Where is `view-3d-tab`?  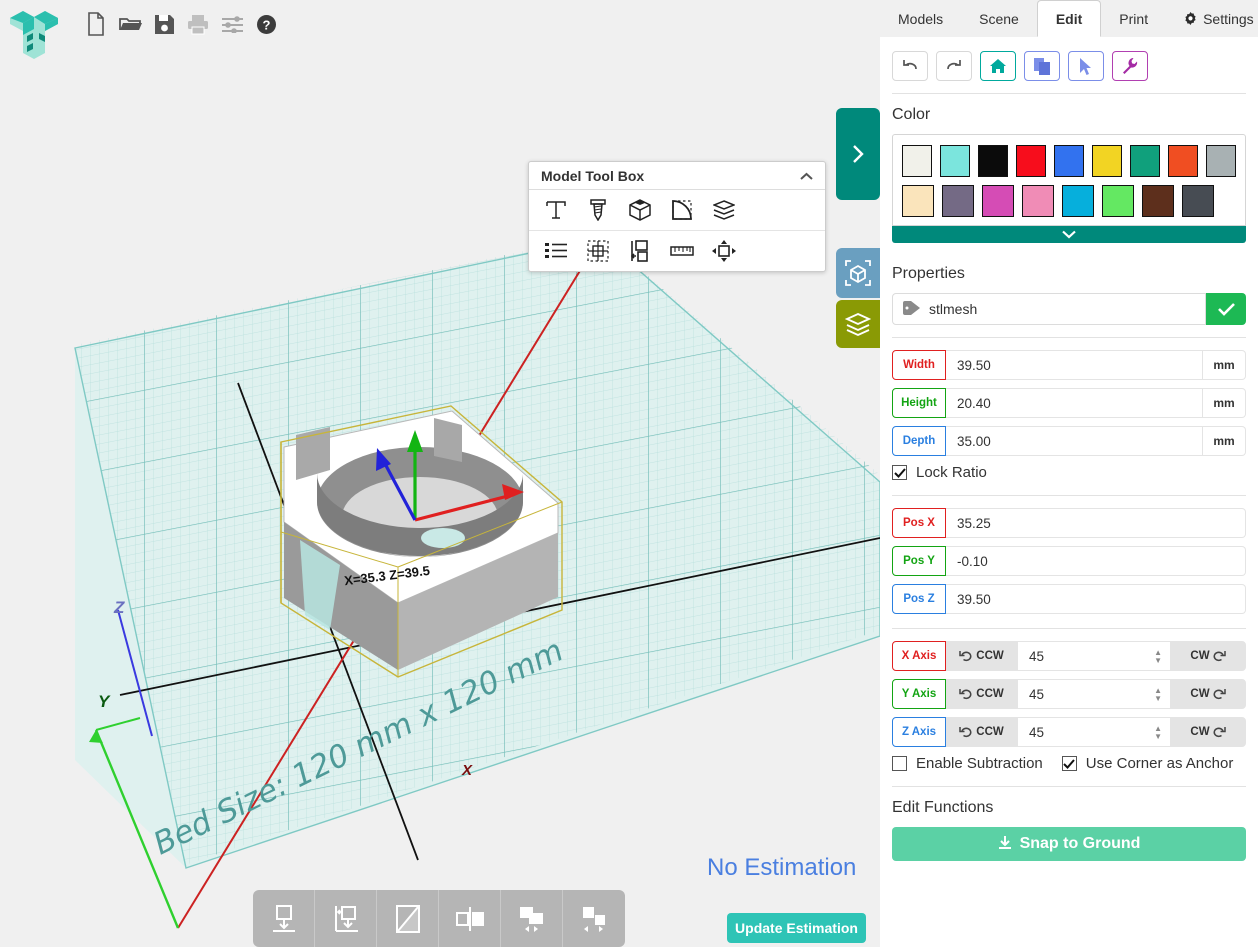 view-3d-tab is located at coordinates (858, 273).